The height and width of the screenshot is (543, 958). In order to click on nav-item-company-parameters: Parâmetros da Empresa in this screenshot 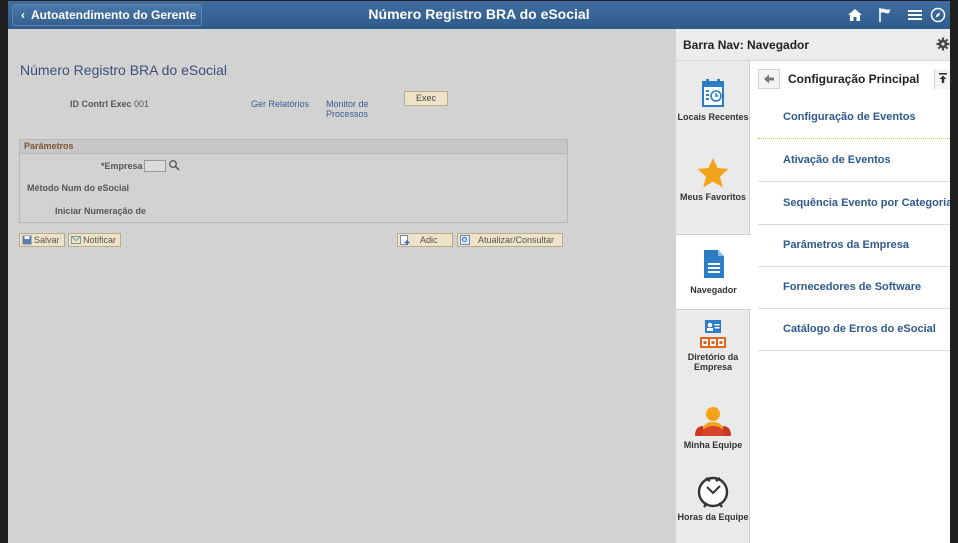, I will do `click(854, 246)`.